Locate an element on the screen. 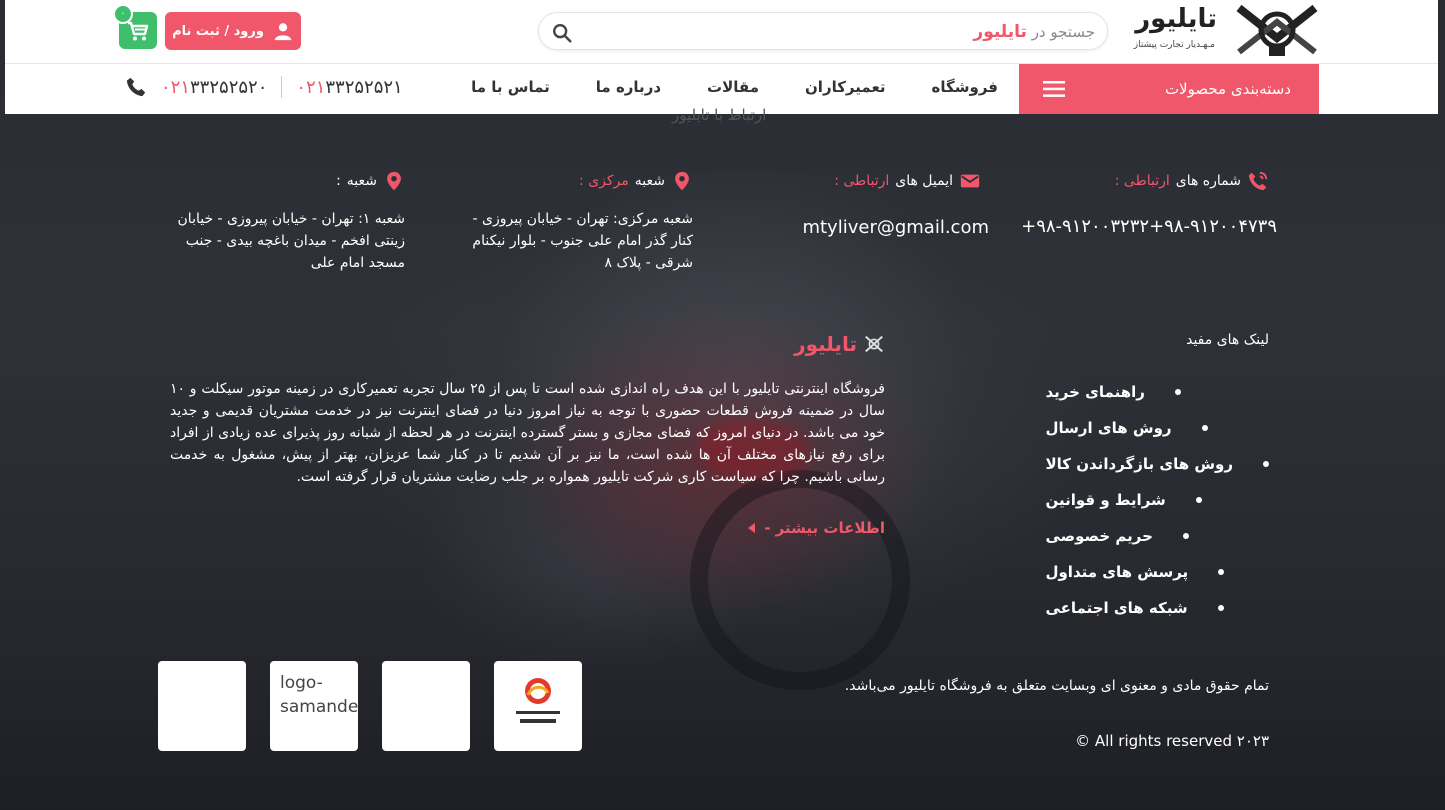 The width and height of the screenshot is (1445, 810). cart-count-badge: ۰ is located at coordinates (123, 14).